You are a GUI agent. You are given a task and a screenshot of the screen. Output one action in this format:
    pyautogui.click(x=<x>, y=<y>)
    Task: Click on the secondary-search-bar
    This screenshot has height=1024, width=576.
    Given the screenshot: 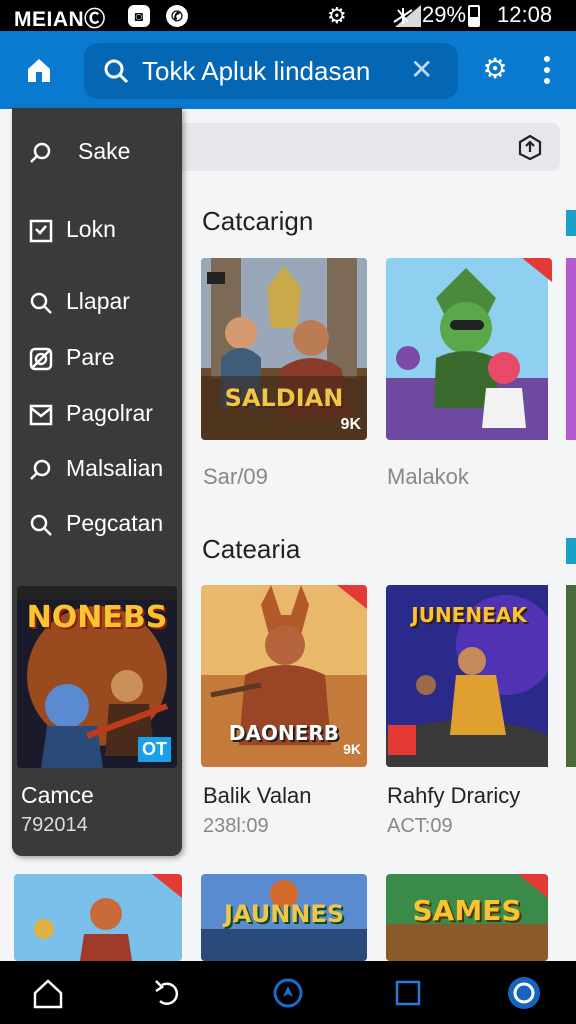 What is the action you would take?
    pyautogui.click(x=355, y=147)
    